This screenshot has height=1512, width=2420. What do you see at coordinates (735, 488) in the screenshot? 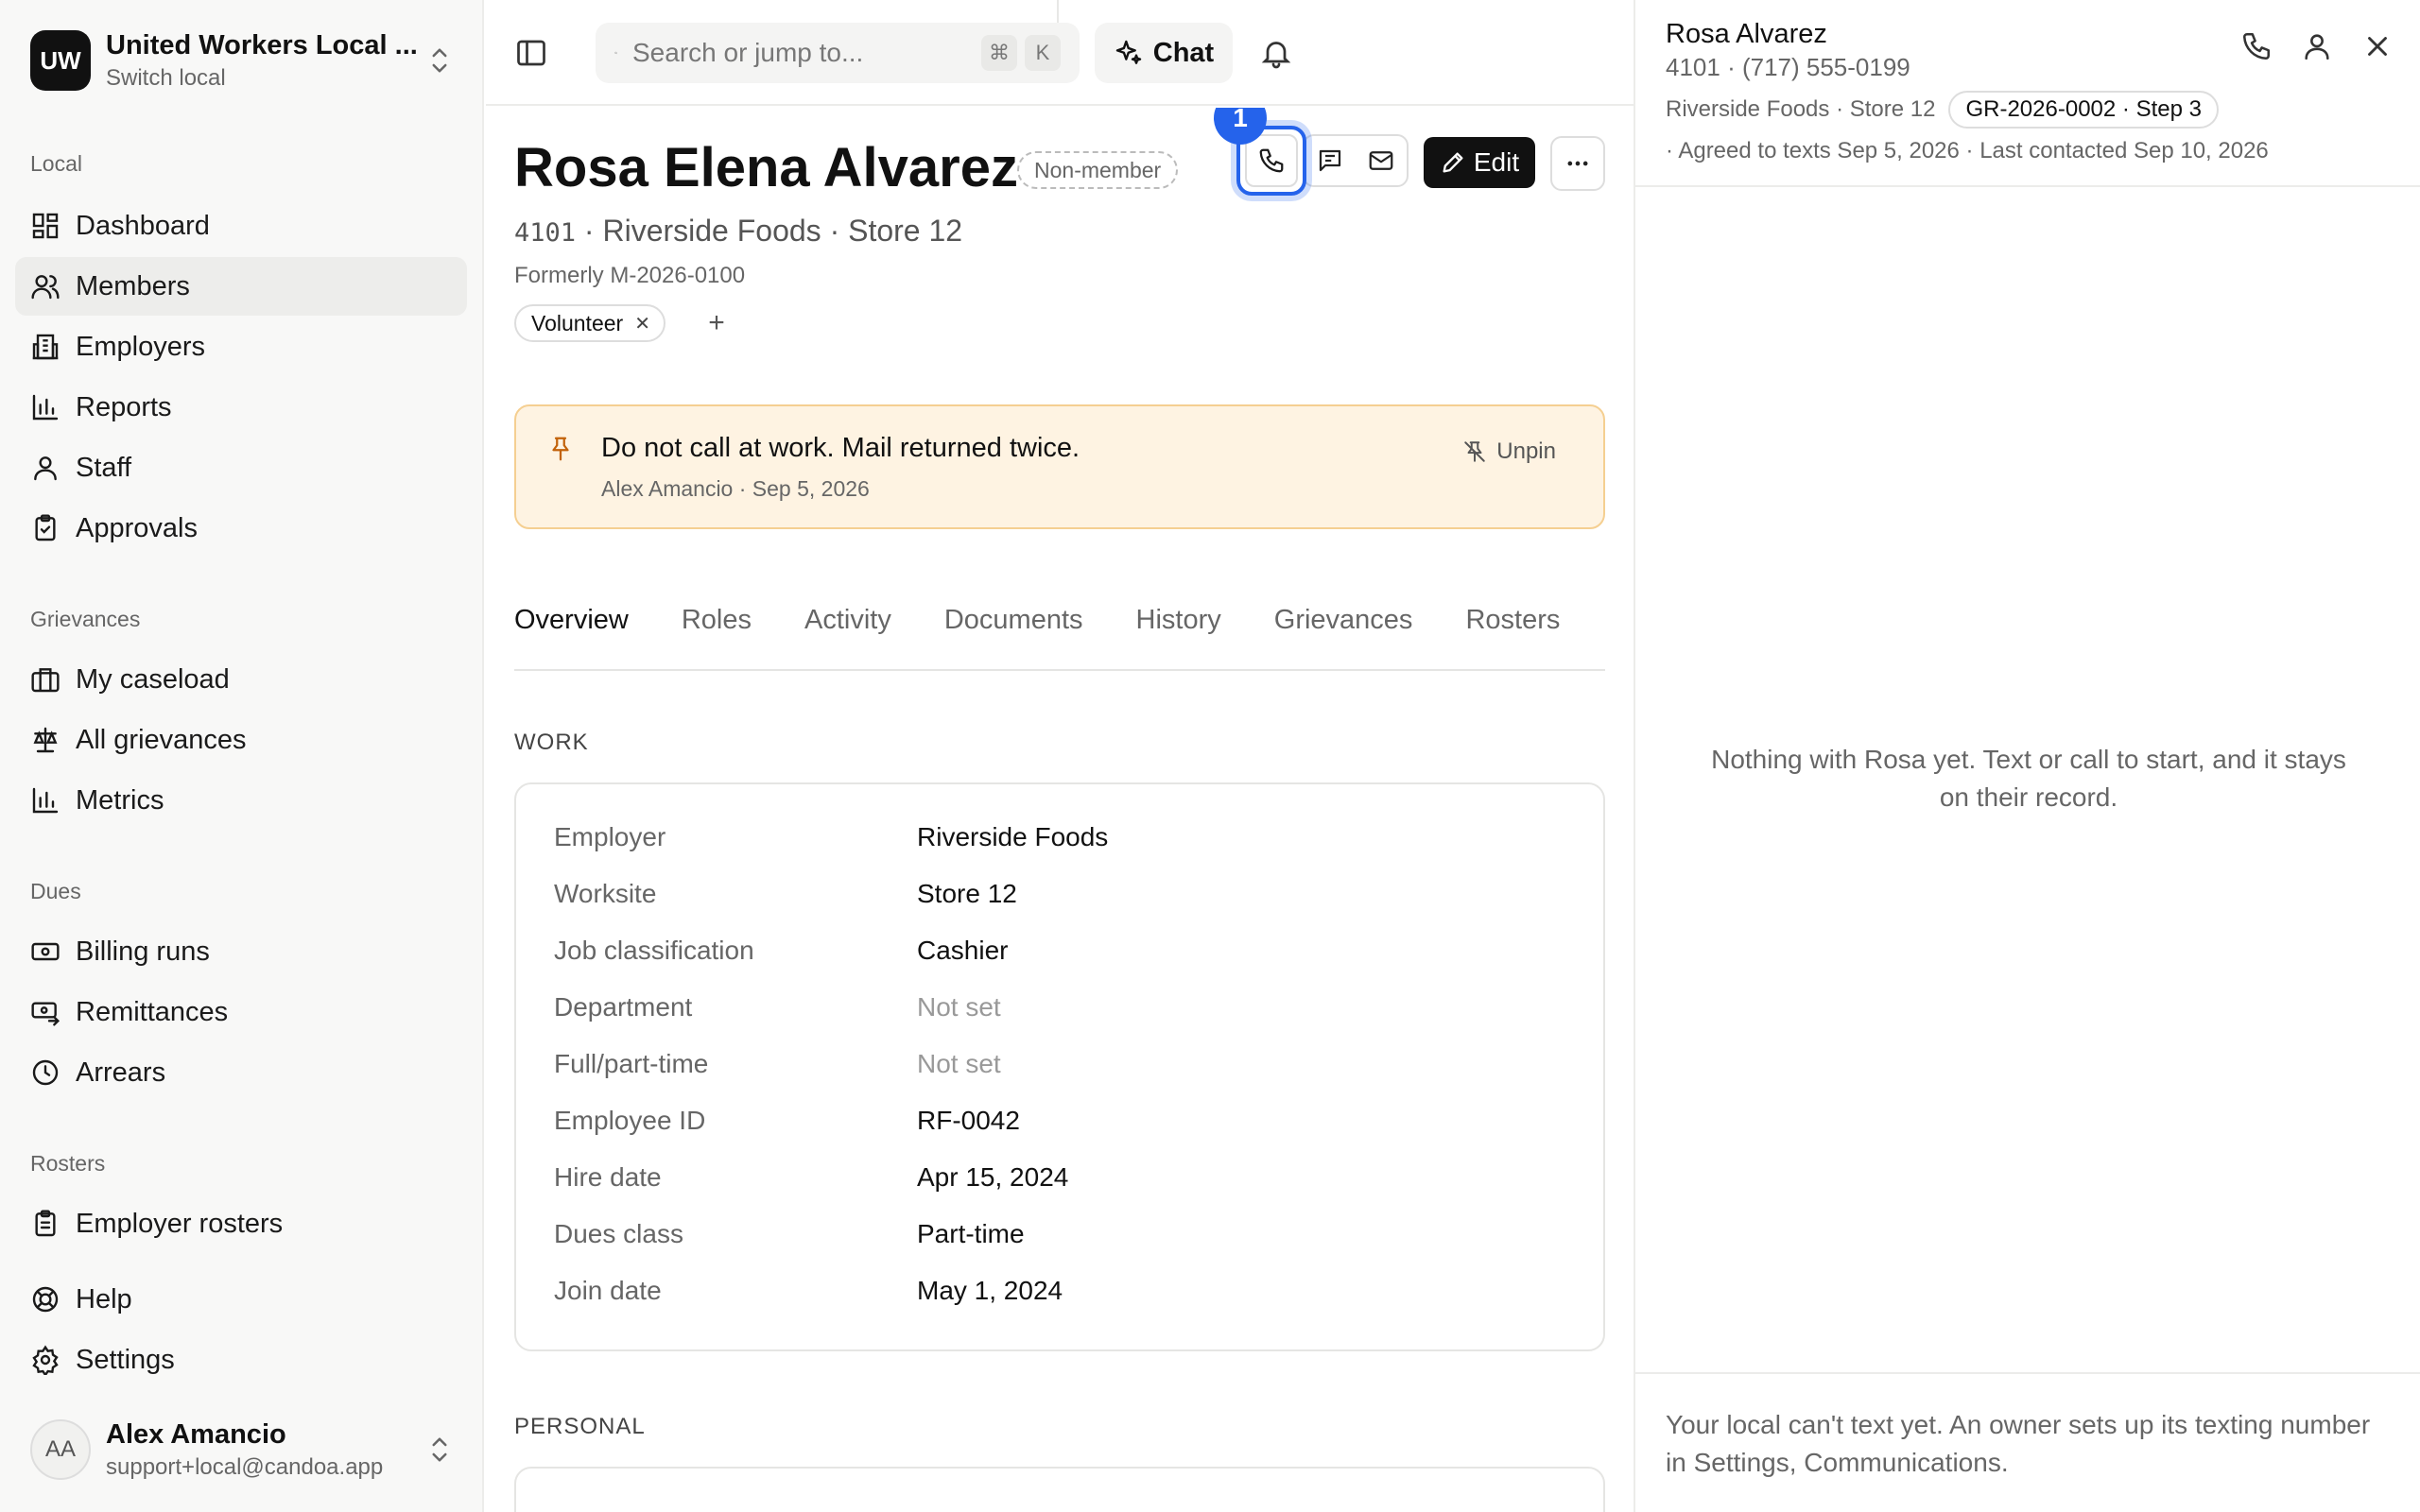
I see `note-meta: Alex Amancio · Sep 5, 2026` at bounding box center [735, 488].